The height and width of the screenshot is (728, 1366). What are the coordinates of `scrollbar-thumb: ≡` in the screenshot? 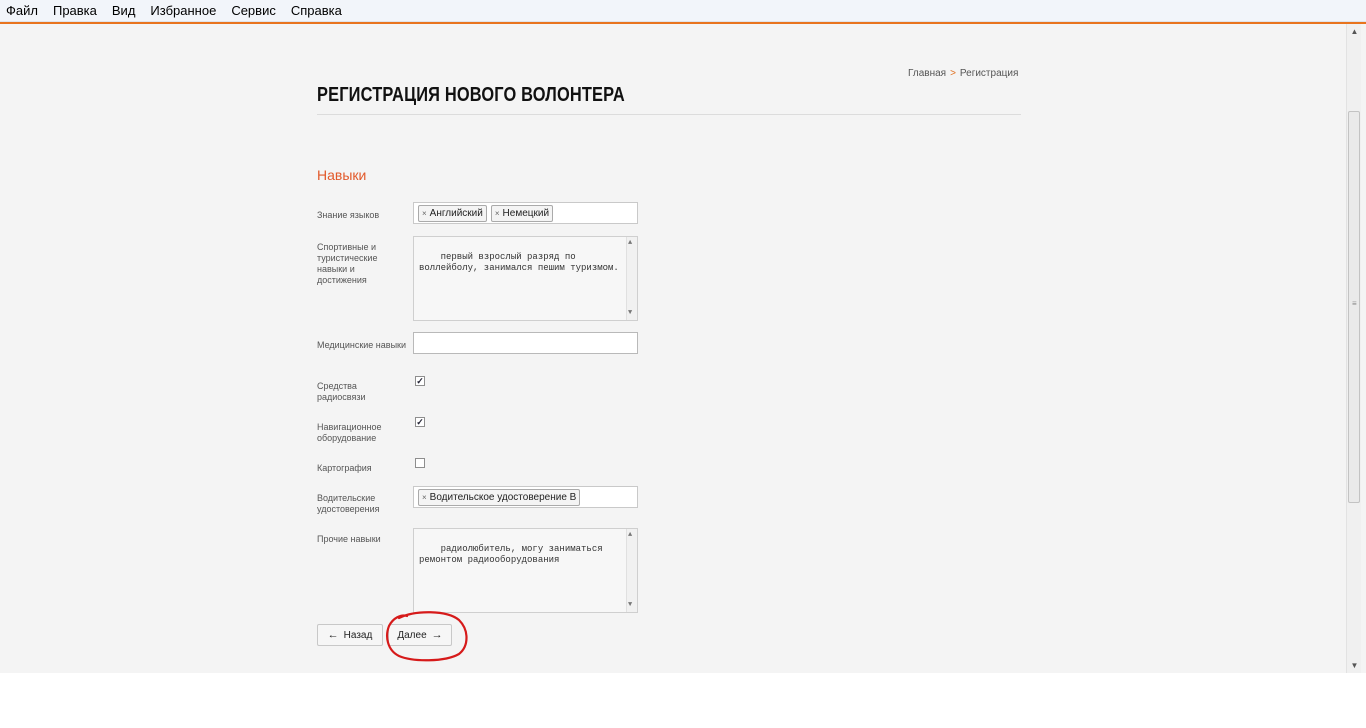 It's located at (1354, 307).